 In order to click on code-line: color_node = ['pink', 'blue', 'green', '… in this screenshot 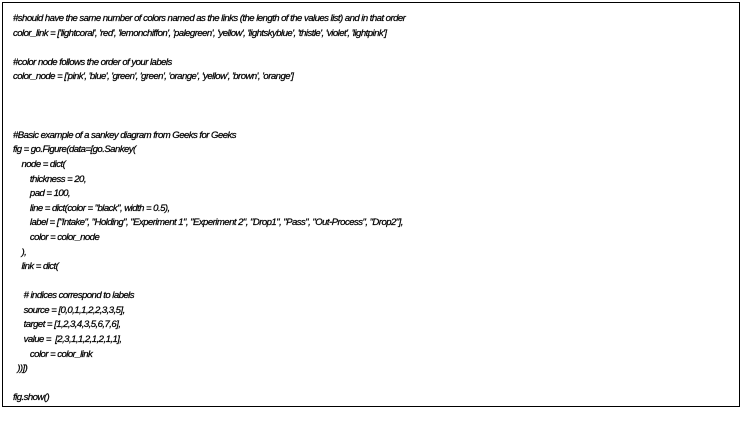, I will do `click(153, 77)`.